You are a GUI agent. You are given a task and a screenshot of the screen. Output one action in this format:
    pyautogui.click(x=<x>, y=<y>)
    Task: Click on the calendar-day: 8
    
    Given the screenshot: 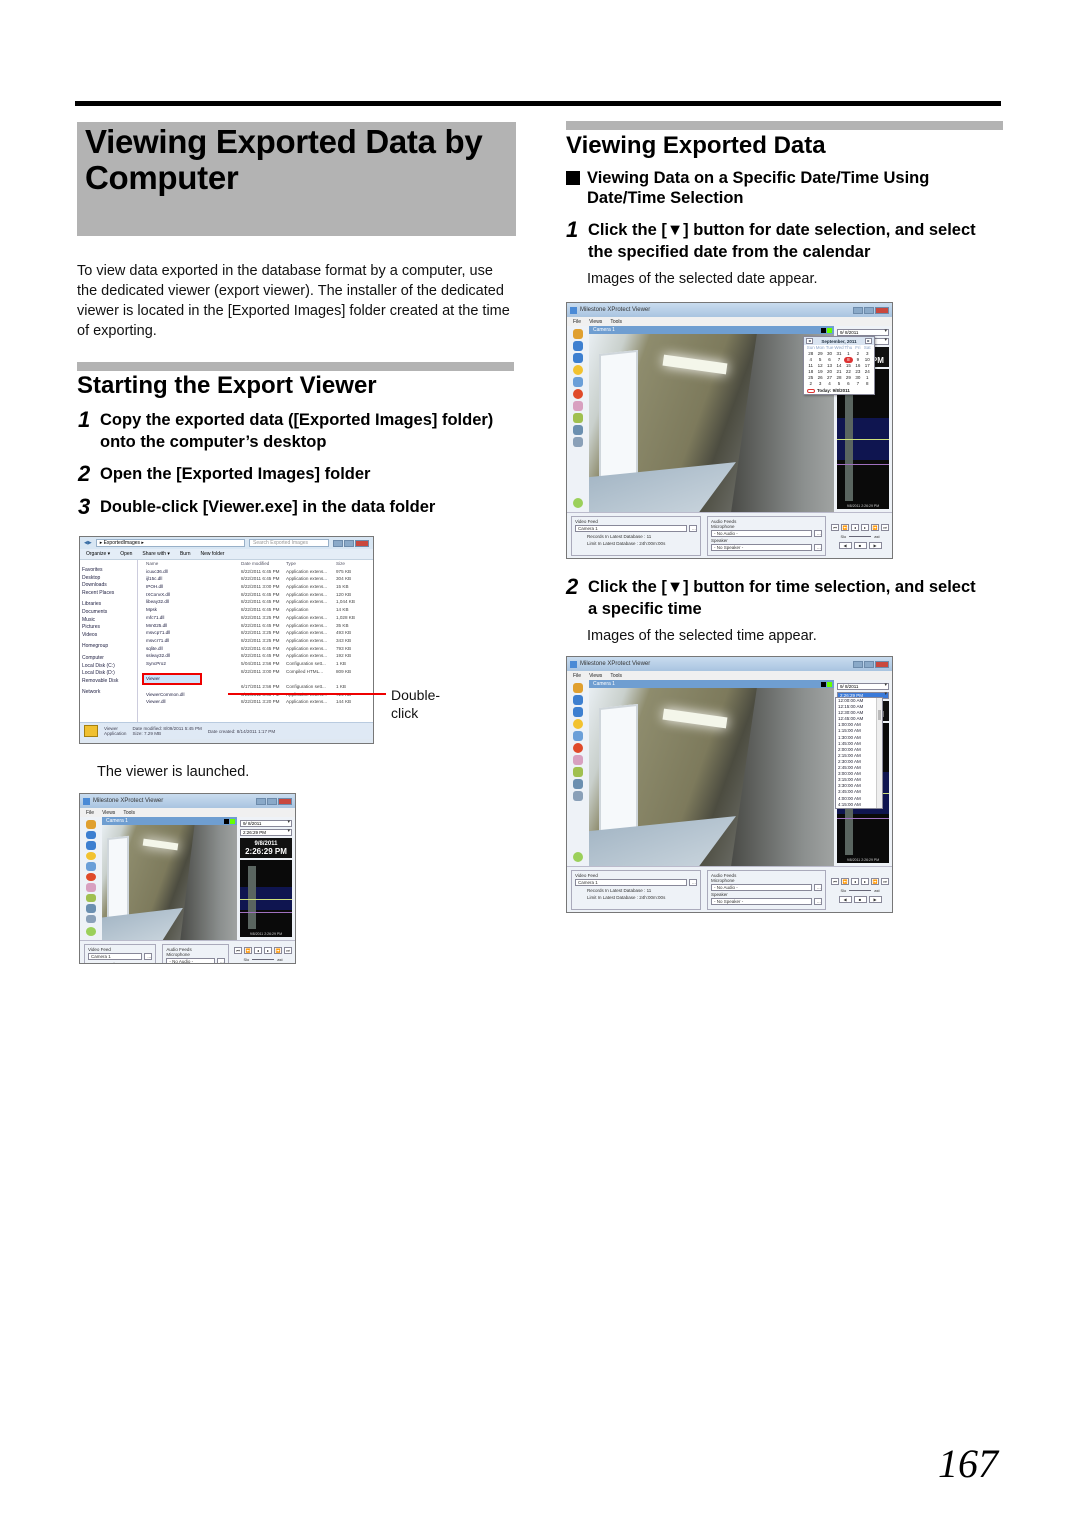 What is the action you would take?
    pyautogui.click(x=867, y=384)
    